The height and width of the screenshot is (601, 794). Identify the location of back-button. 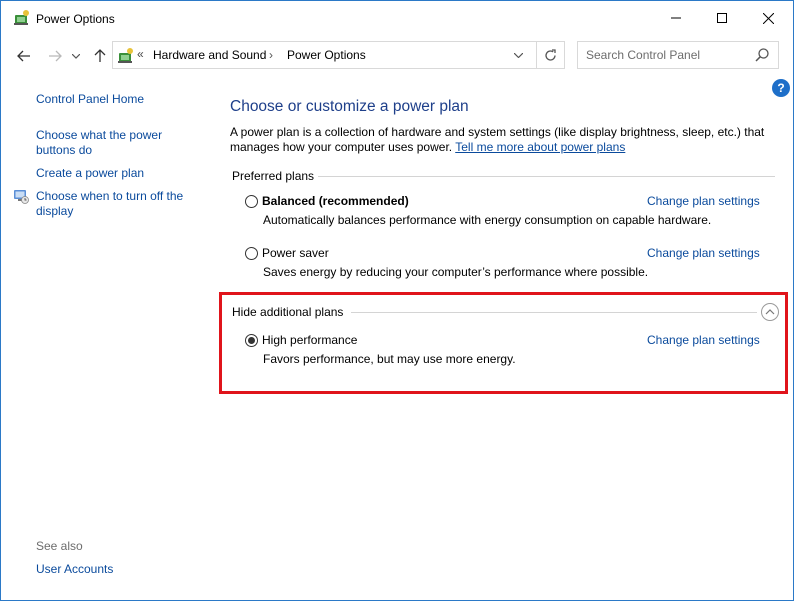
(24, 56).